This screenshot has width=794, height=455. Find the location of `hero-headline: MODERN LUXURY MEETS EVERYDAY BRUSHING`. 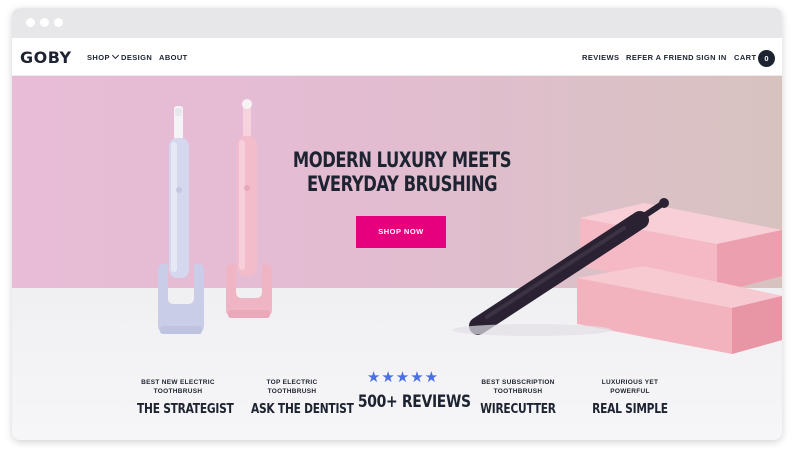

hero-headline: MODERN LUXURY MEETS EVERYDAY BRUSHING is located at coordinates (402, 172).